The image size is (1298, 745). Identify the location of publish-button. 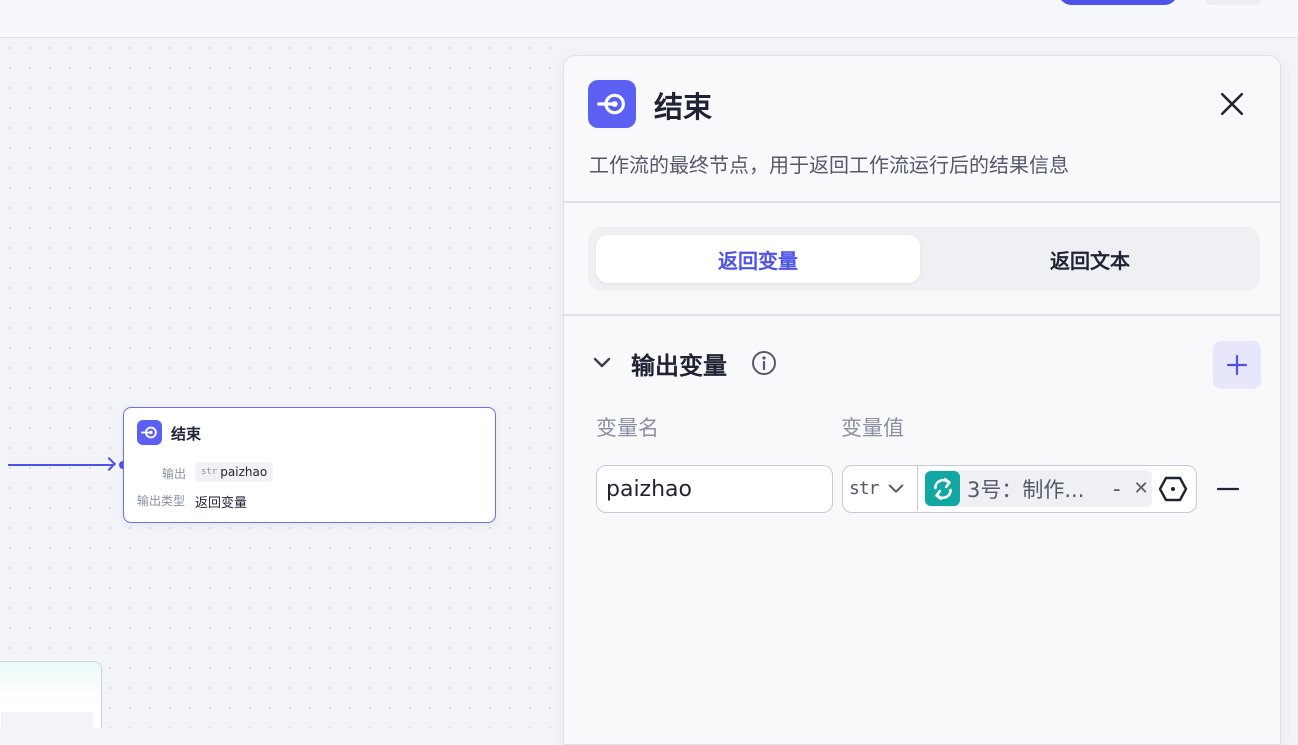
(1118, 2).